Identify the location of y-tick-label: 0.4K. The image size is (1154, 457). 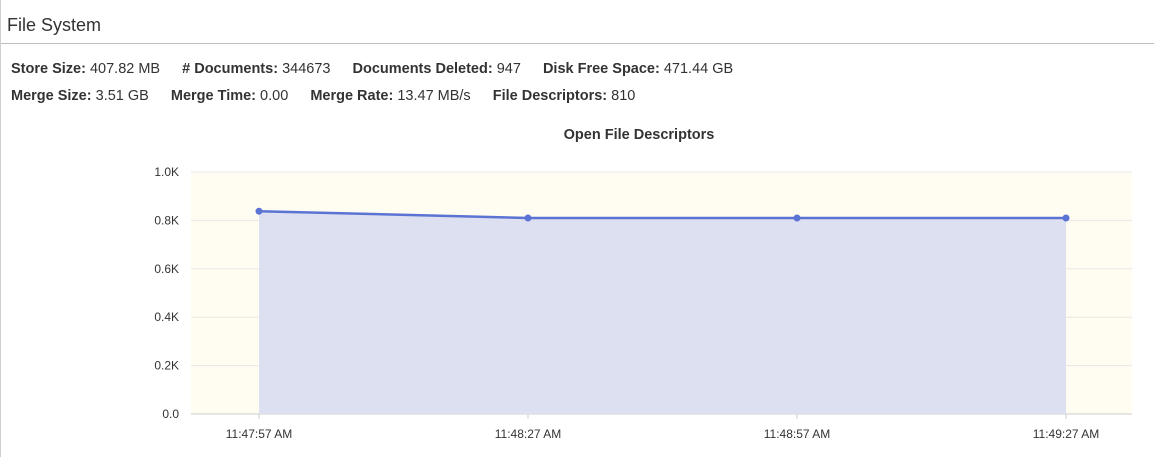
(166, 317).